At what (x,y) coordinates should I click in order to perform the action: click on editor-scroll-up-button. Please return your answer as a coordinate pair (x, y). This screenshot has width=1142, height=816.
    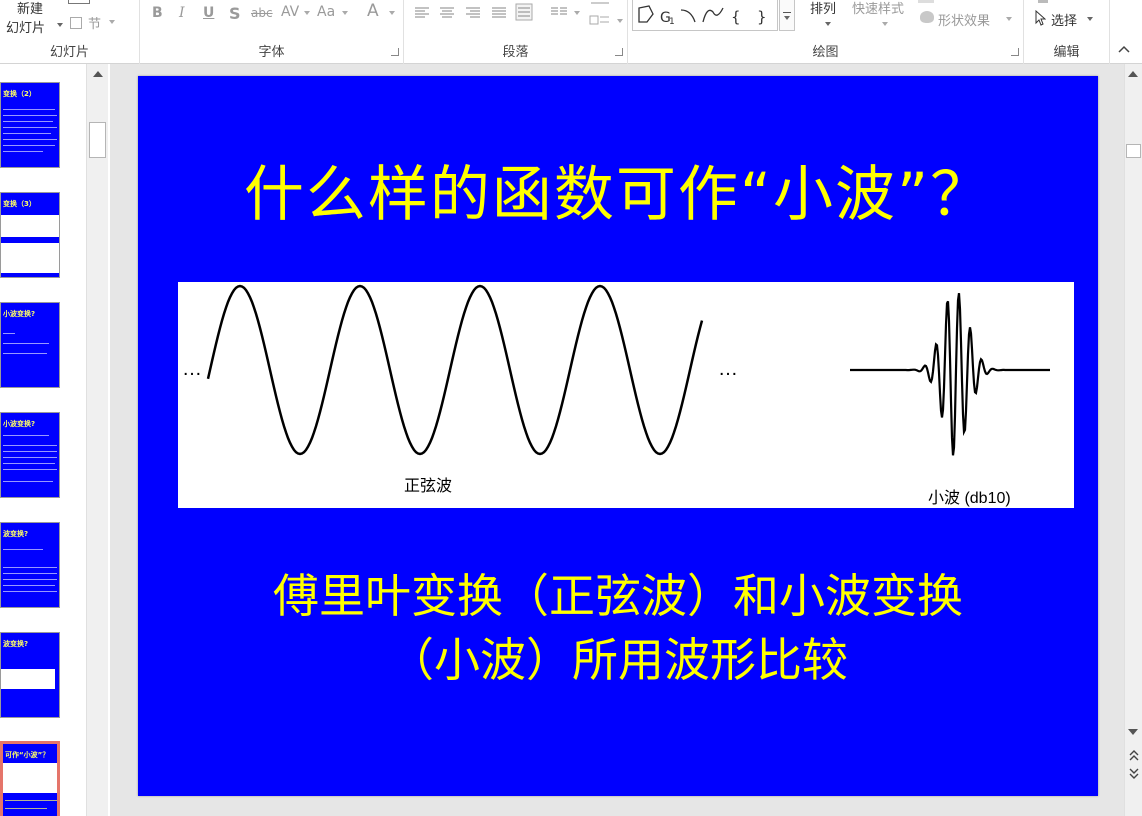
    Looking at the image, I should click on (1133, 74).